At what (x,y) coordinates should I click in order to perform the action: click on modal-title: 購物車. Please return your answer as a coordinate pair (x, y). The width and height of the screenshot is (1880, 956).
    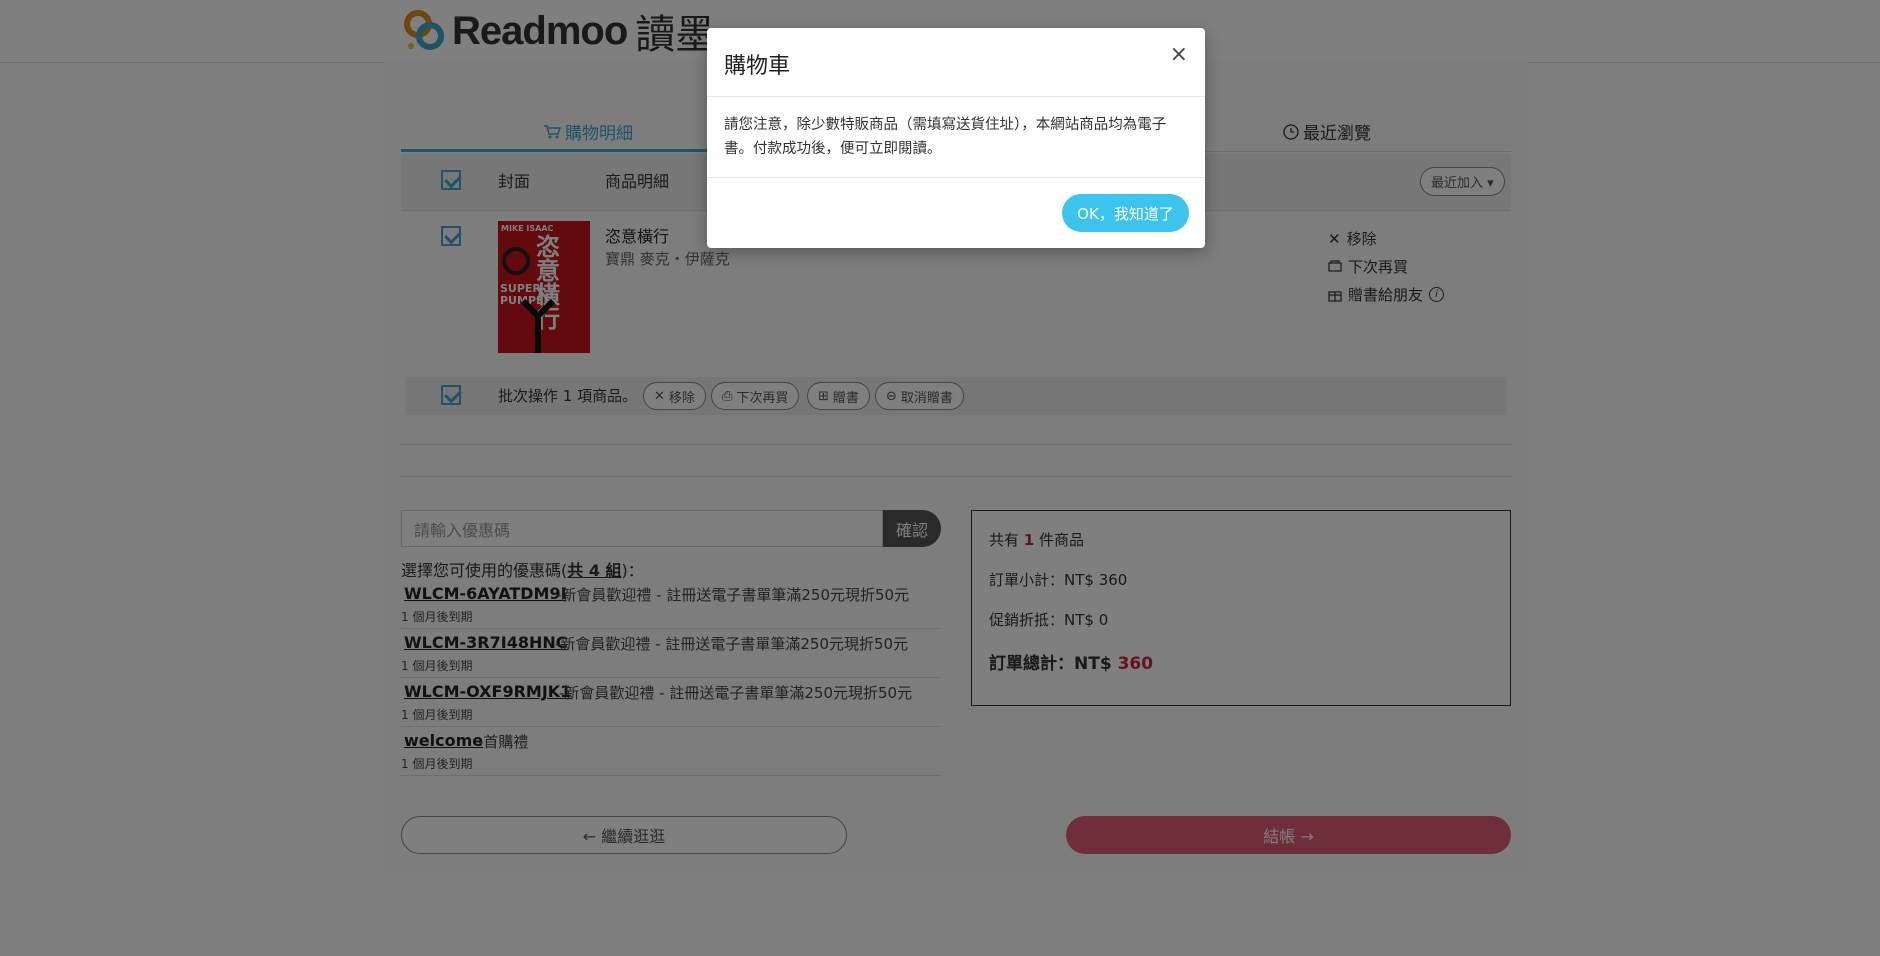
    Looking at the image, I should click on (757, 66).